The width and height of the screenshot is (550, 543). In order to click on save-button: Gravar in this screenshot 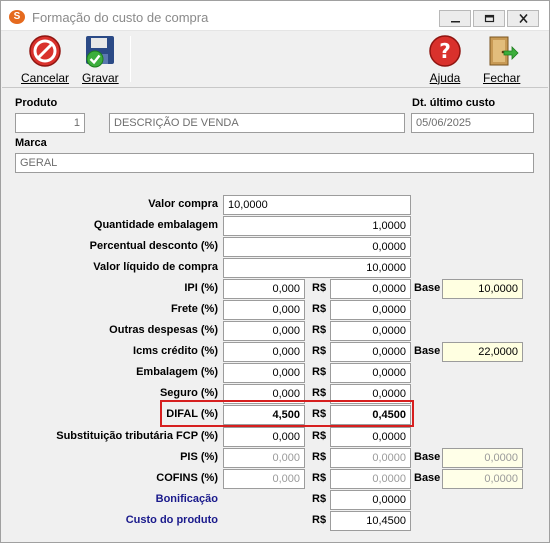, I will do `click(100, 59)`.